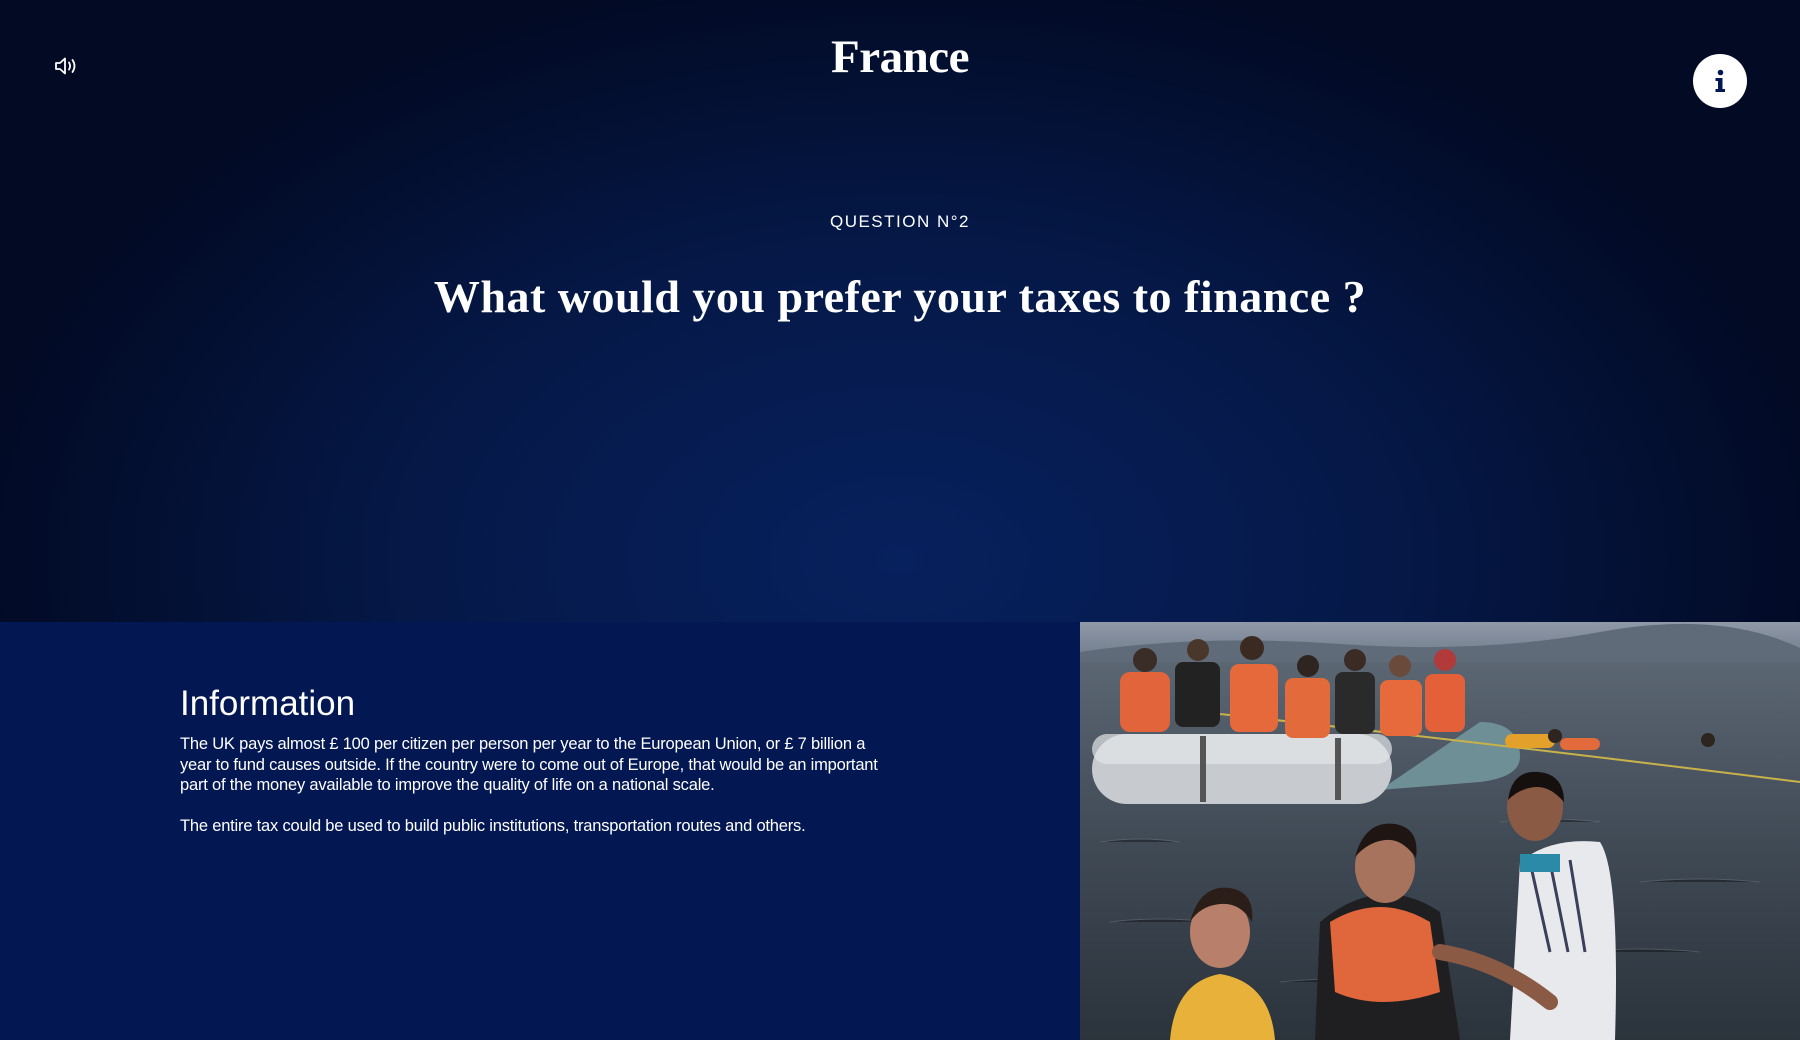 This screenshot has height=1040, width=1800. Describe the element at coordinates (900, 57) in the screenshot. I see `brand-title: France` at that location.